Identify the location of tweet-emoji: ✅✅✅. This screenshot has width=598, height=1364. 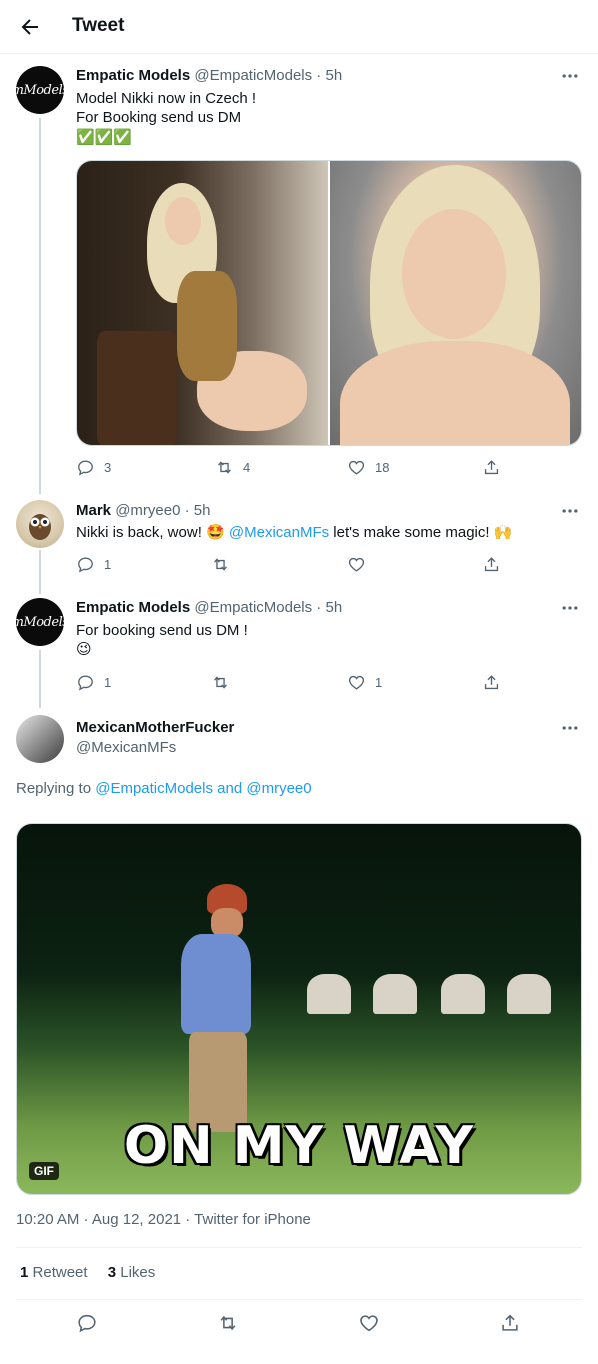
(104, 137).